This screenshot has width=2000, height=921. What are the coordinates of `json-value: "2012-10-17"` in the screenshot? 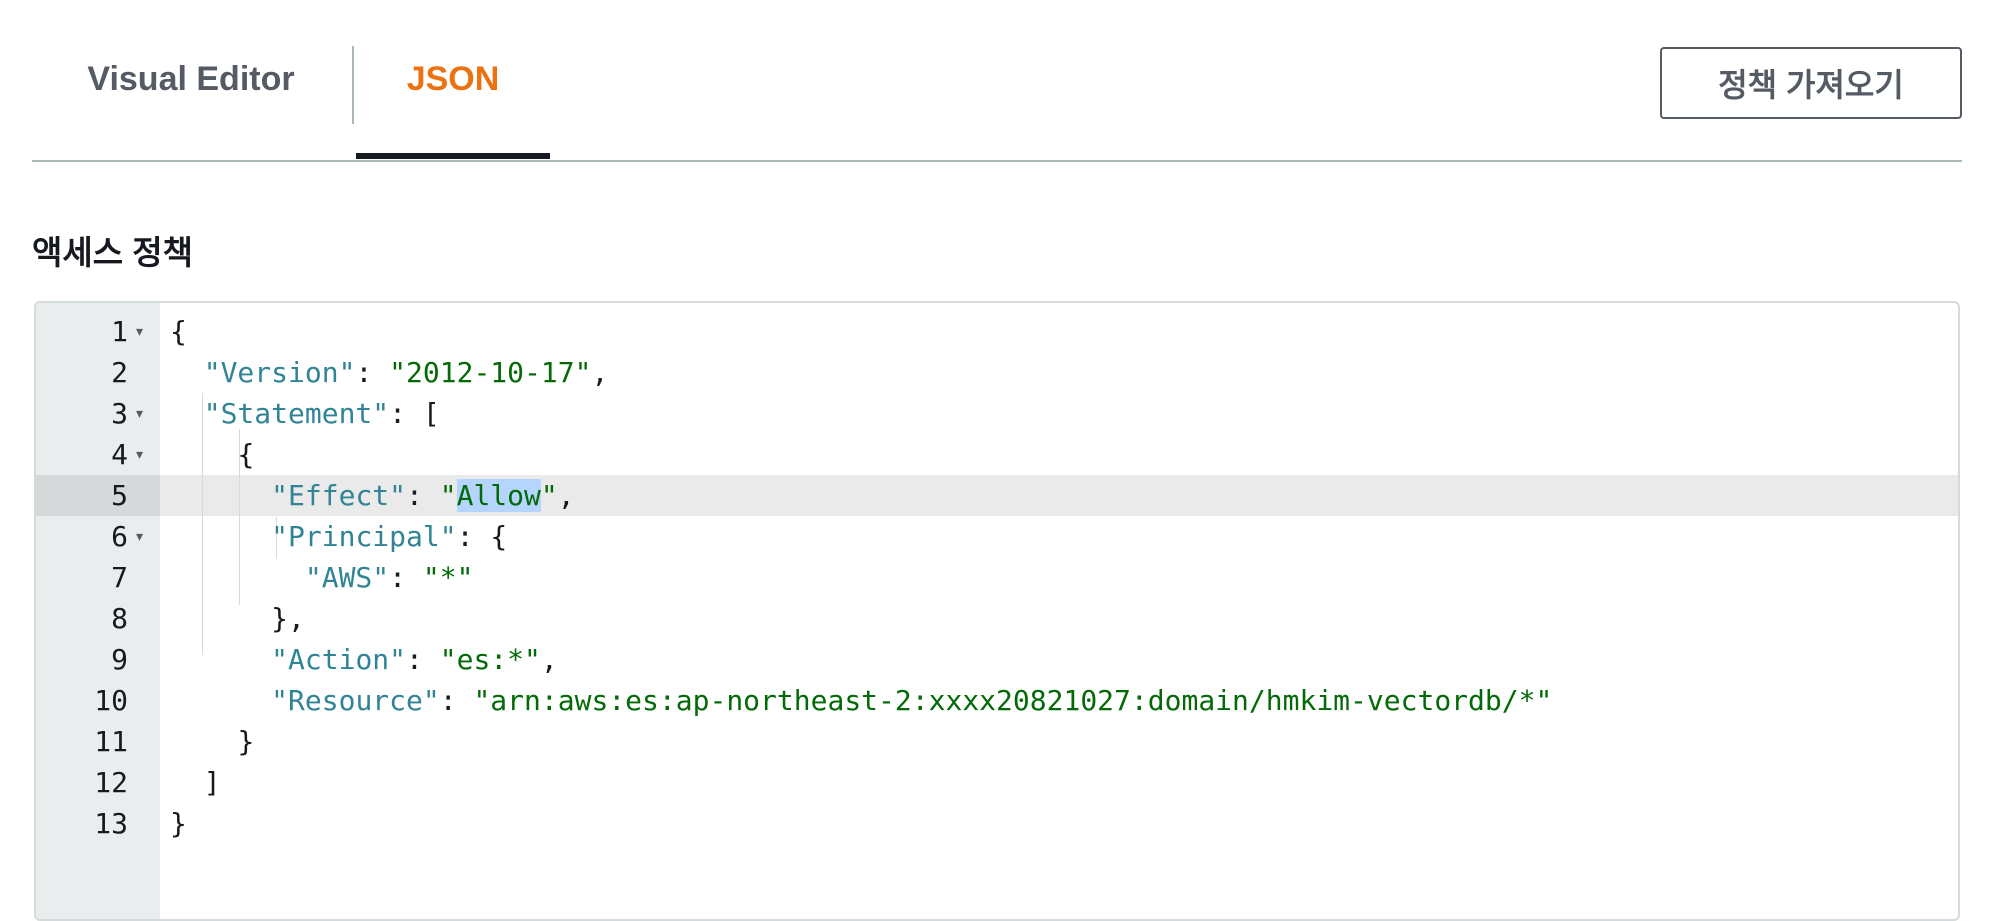 It's located at (490, 372).